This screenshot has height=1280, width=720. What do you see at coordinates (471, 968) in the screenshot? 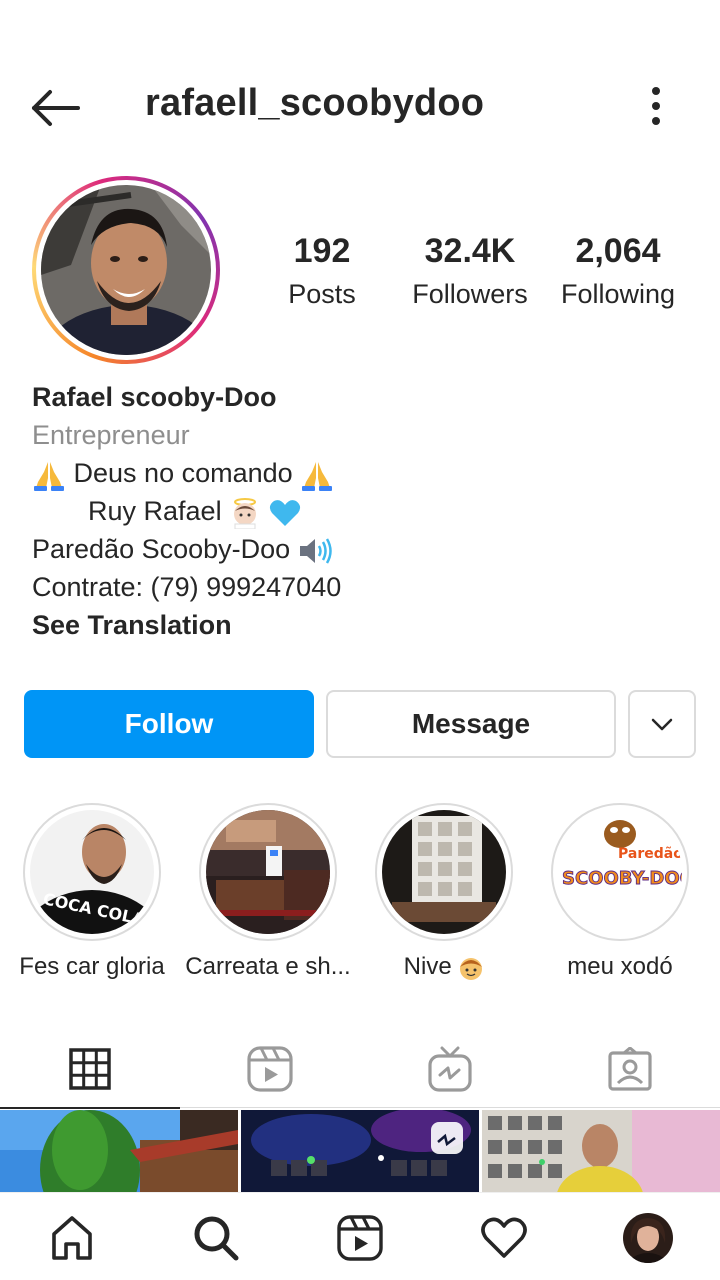
I see `boy-emoji-icon` at bounding box center [471, 968].